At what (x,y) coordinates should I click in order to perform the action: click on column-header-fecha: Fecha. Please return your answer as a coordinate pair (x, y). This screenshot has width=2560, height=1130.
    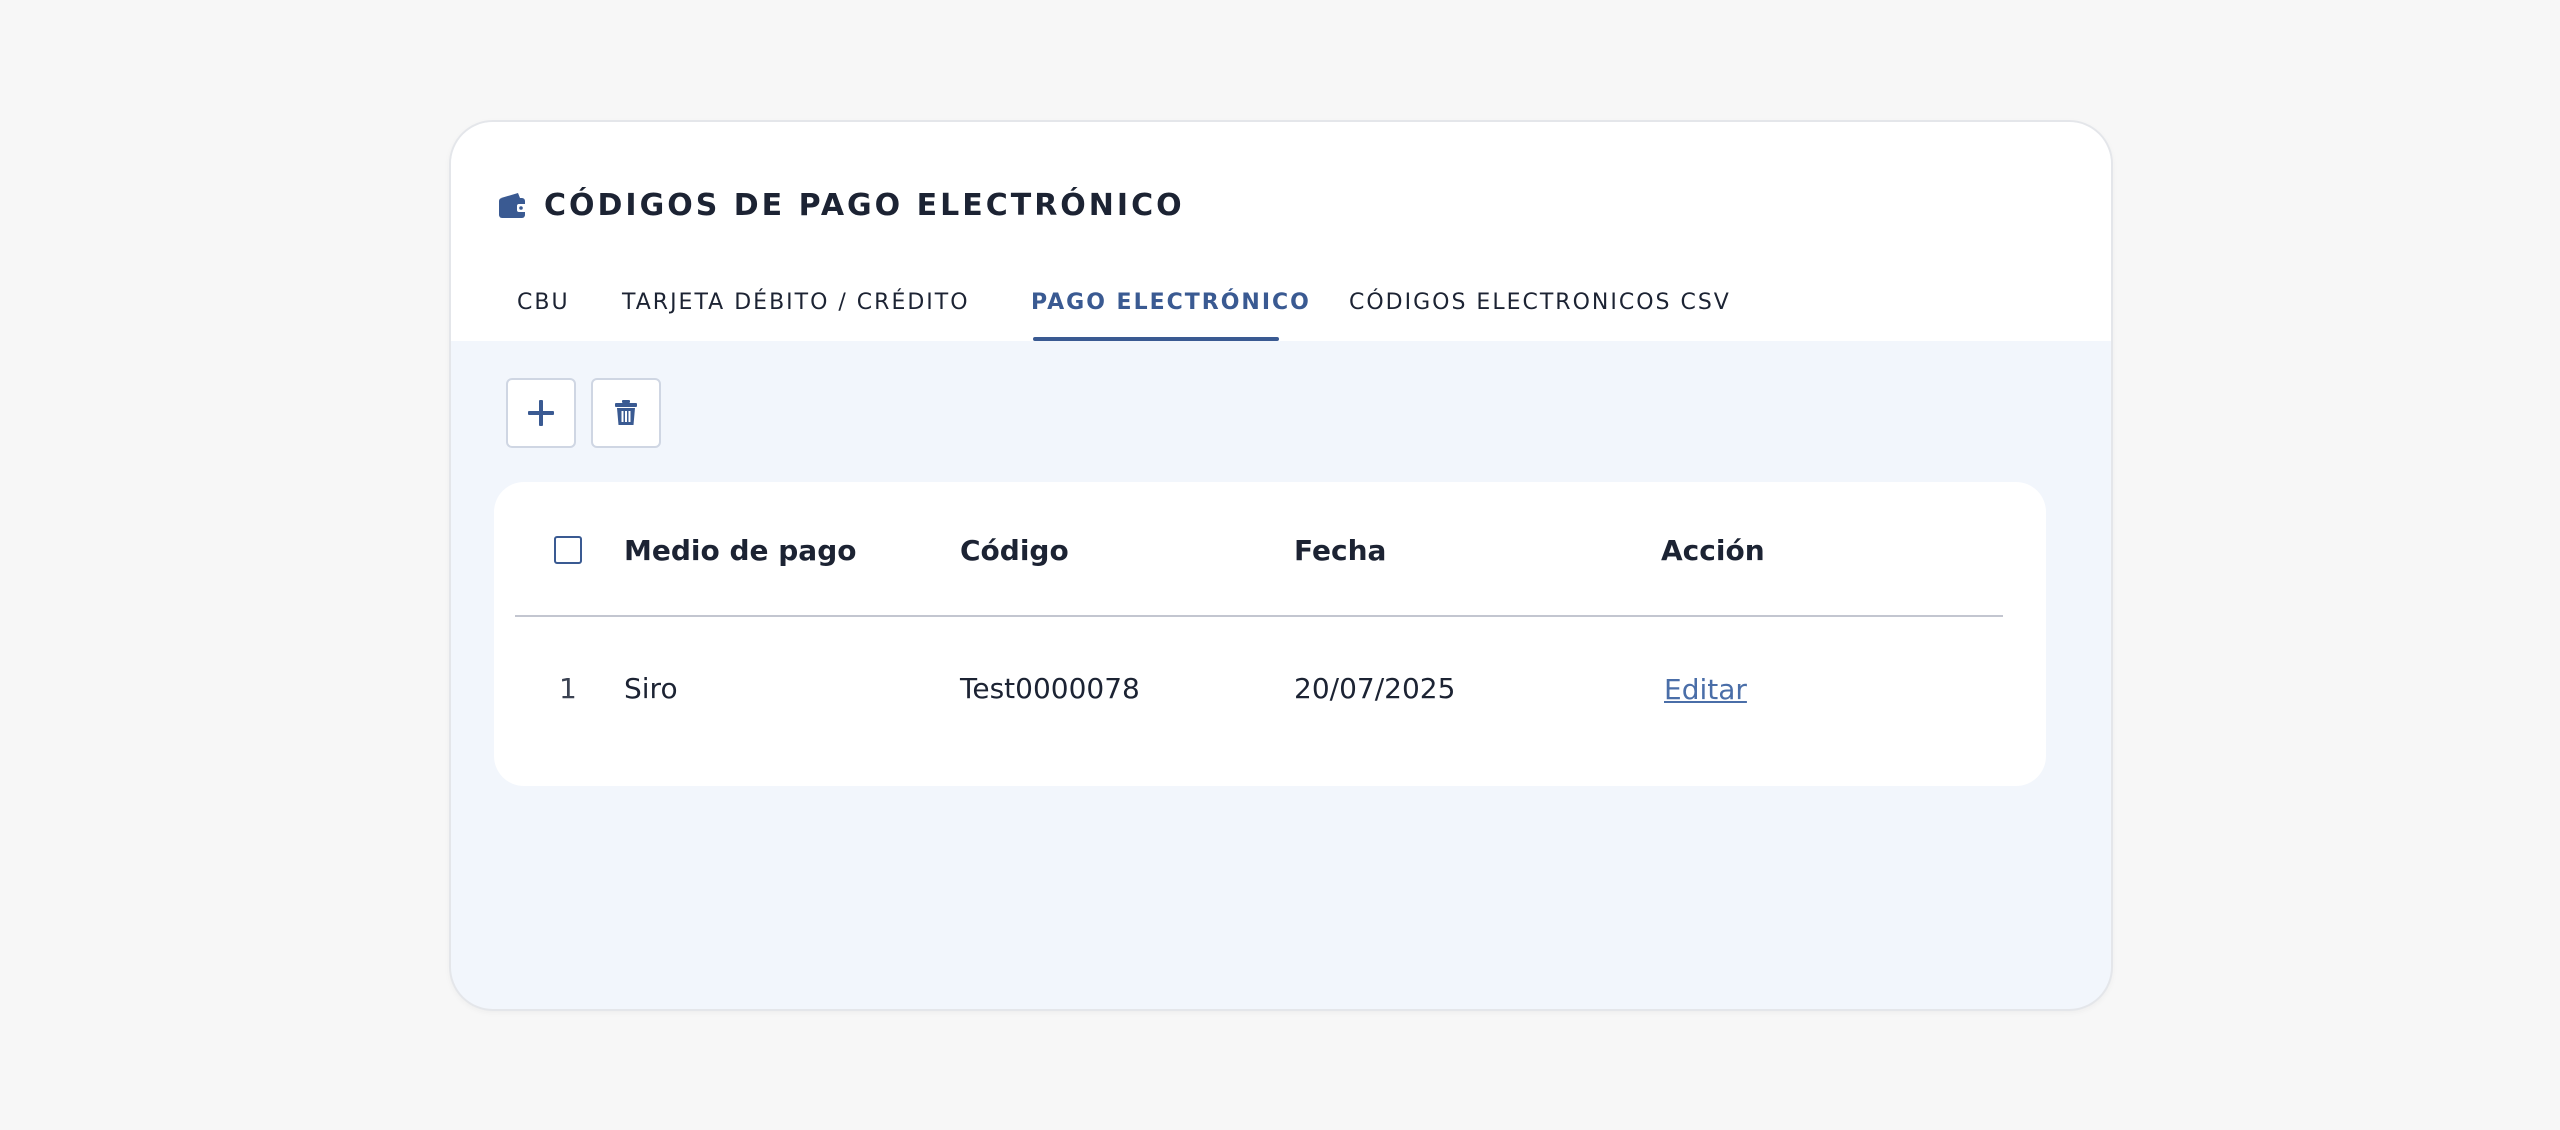
    Looking at the image, I should click on (1340, 550).